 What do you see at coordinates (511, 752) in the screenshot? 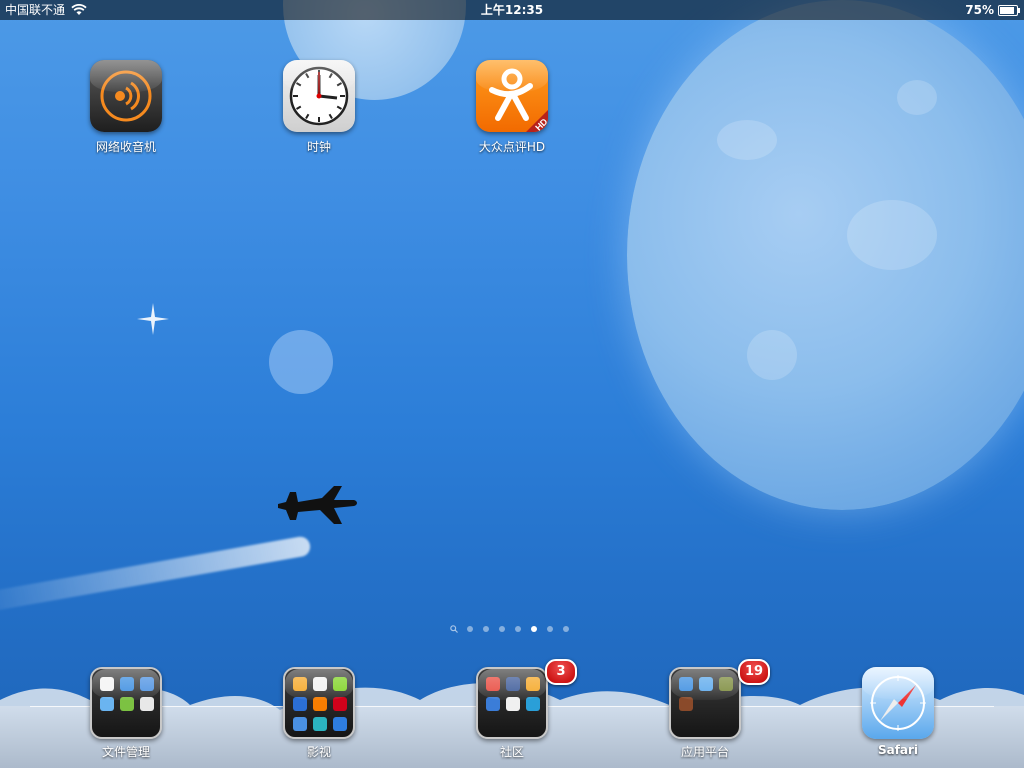
I see `folder-label: 社区` at bounding box center [511, 752].